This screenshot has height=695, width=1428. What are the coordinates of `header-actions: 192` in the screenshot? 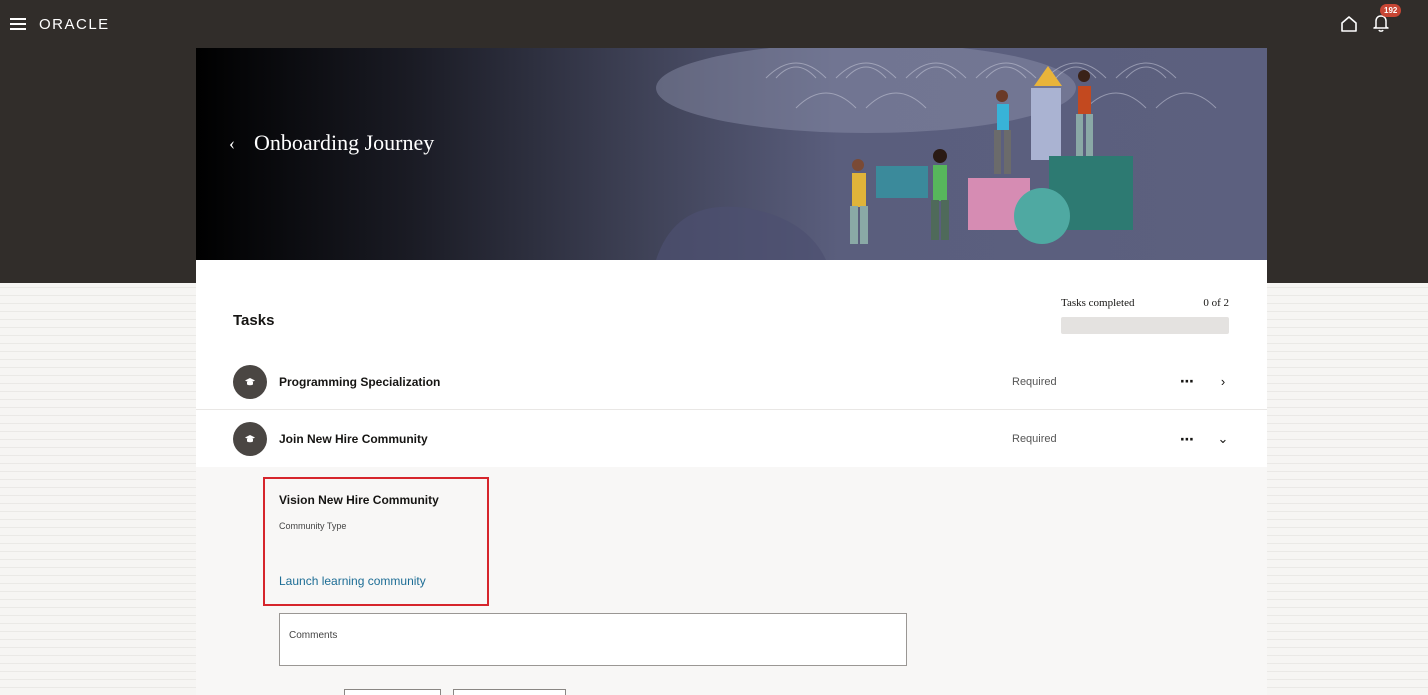 It's located at (1371, 19).